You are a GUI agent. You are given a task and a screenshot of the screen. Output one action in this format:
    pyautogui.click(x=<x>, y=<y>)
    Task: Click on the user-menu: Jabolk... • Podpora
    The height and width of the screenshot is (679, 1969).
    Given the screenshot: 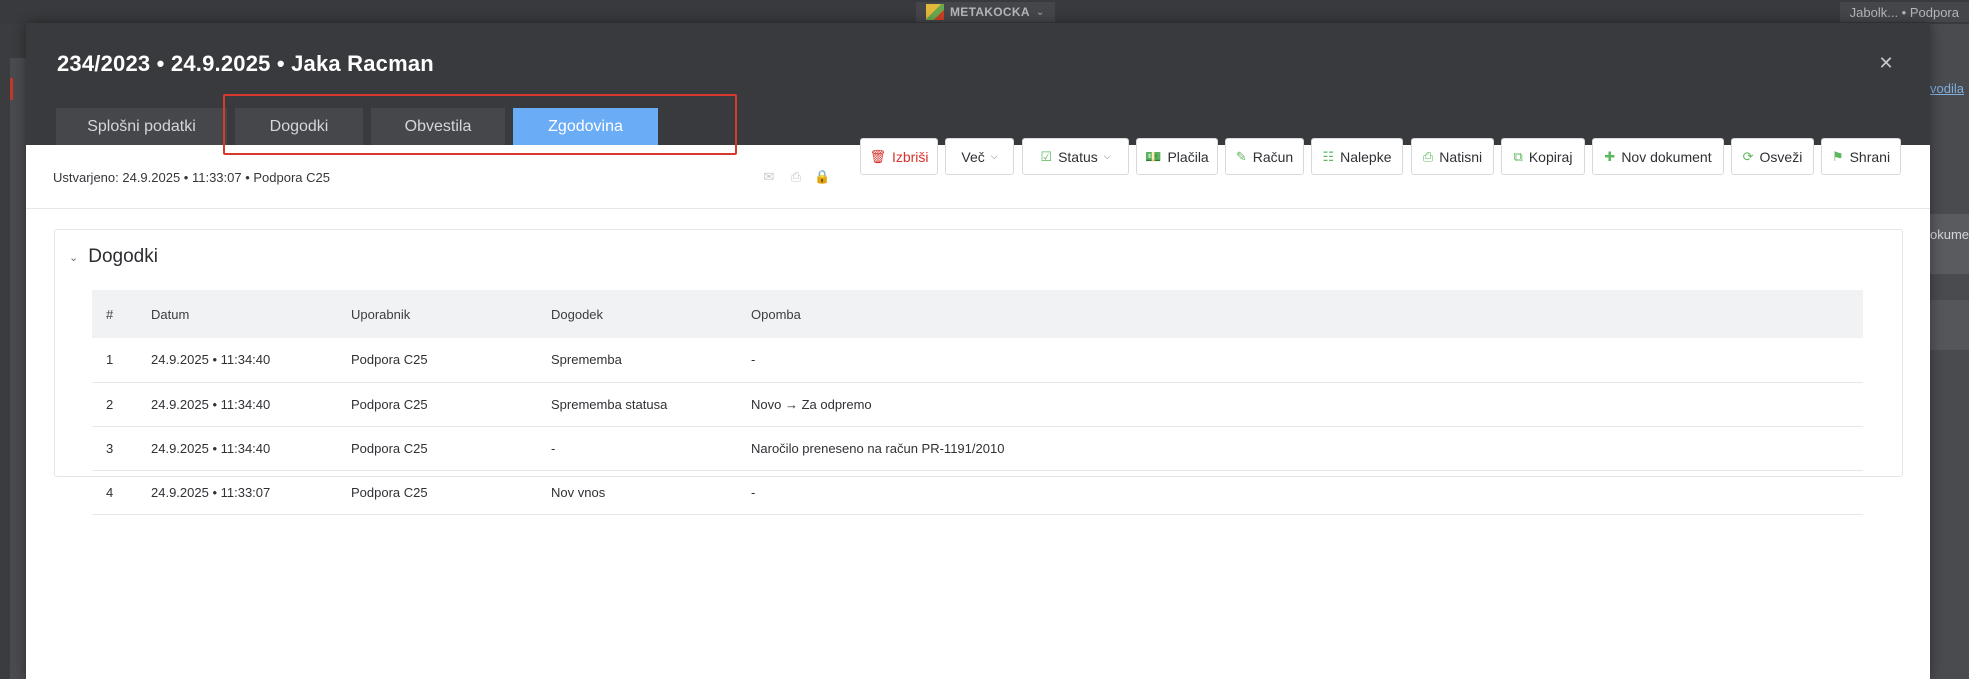 What is the action you would take?
    pyautogui.click(x=1904, y=12)
    